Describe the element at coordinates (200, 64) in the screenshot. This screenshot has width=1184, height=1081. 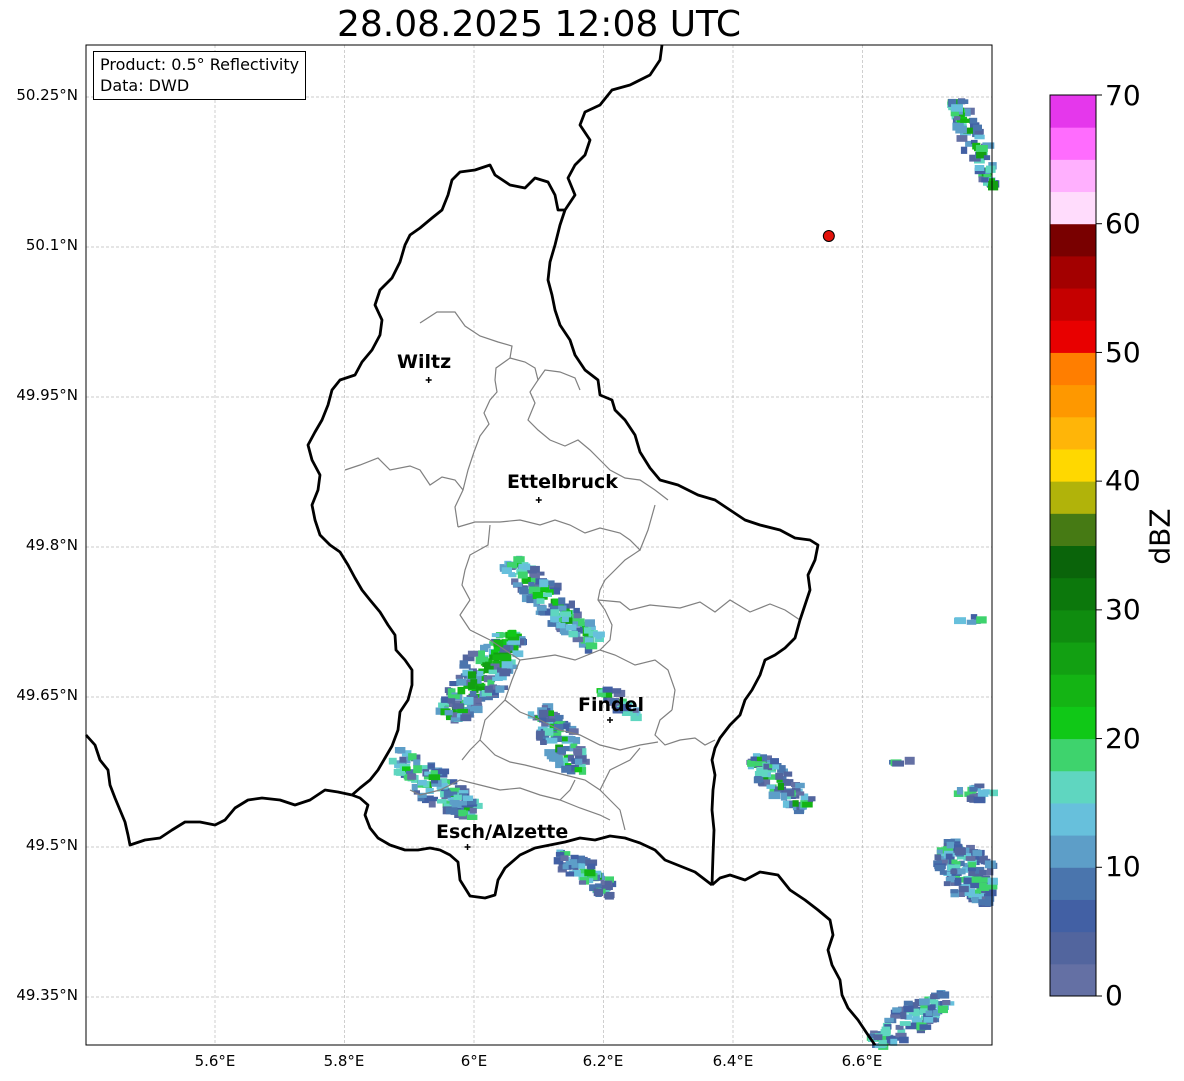
I see `product-label: Product: 0.5° Reflectivity` at that location.